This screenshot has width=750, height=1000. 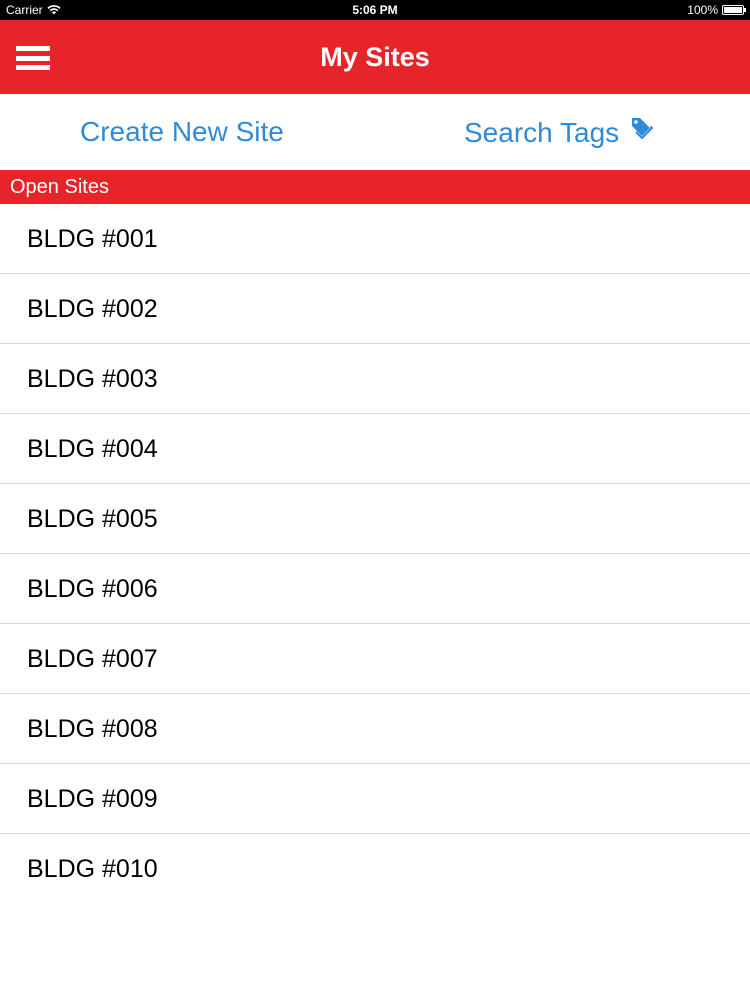 What do you see at coordinates (641, 132) in the screenshot?
I see `tag-icon` at bounding box center [641, 132].